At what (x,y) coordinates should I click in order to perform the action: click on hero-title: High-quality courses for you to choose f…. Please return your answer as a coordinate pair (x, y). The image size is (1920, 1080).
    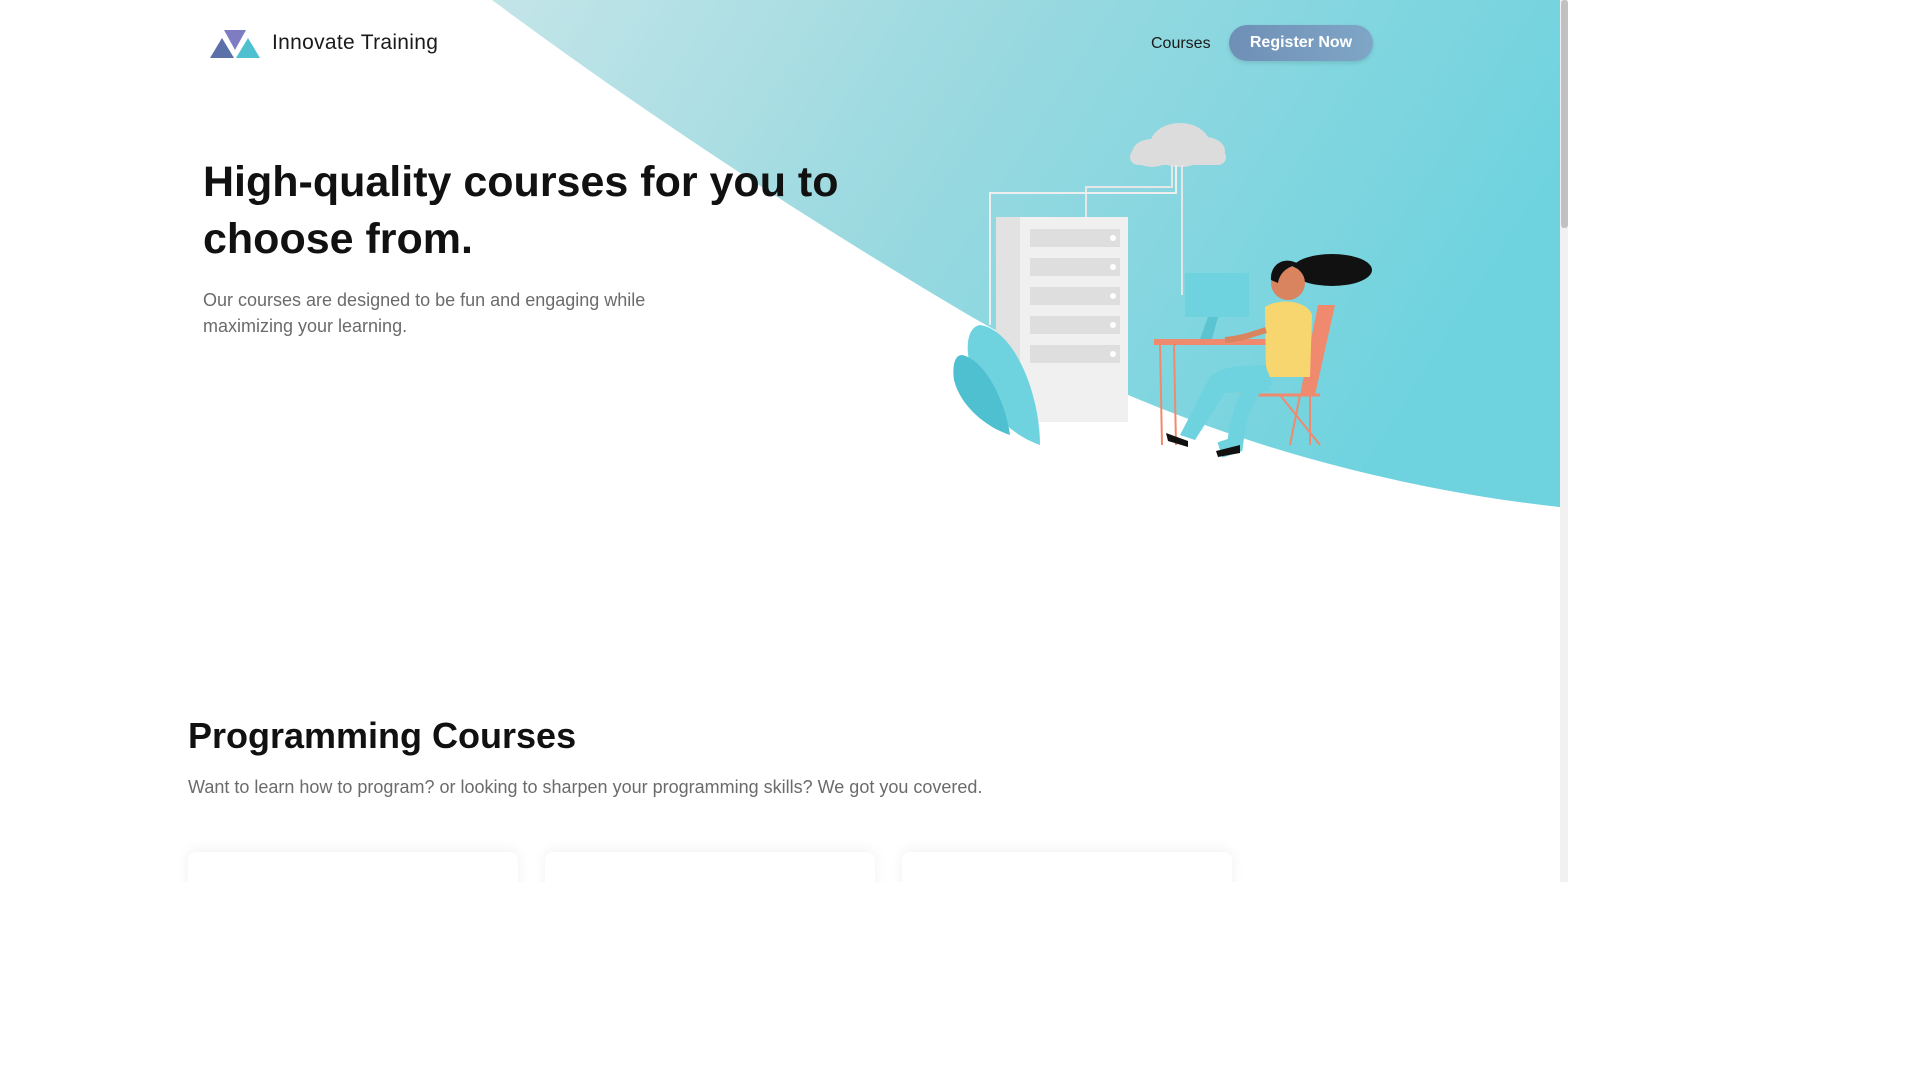
    Looking at the image, I should click on (521, 210).